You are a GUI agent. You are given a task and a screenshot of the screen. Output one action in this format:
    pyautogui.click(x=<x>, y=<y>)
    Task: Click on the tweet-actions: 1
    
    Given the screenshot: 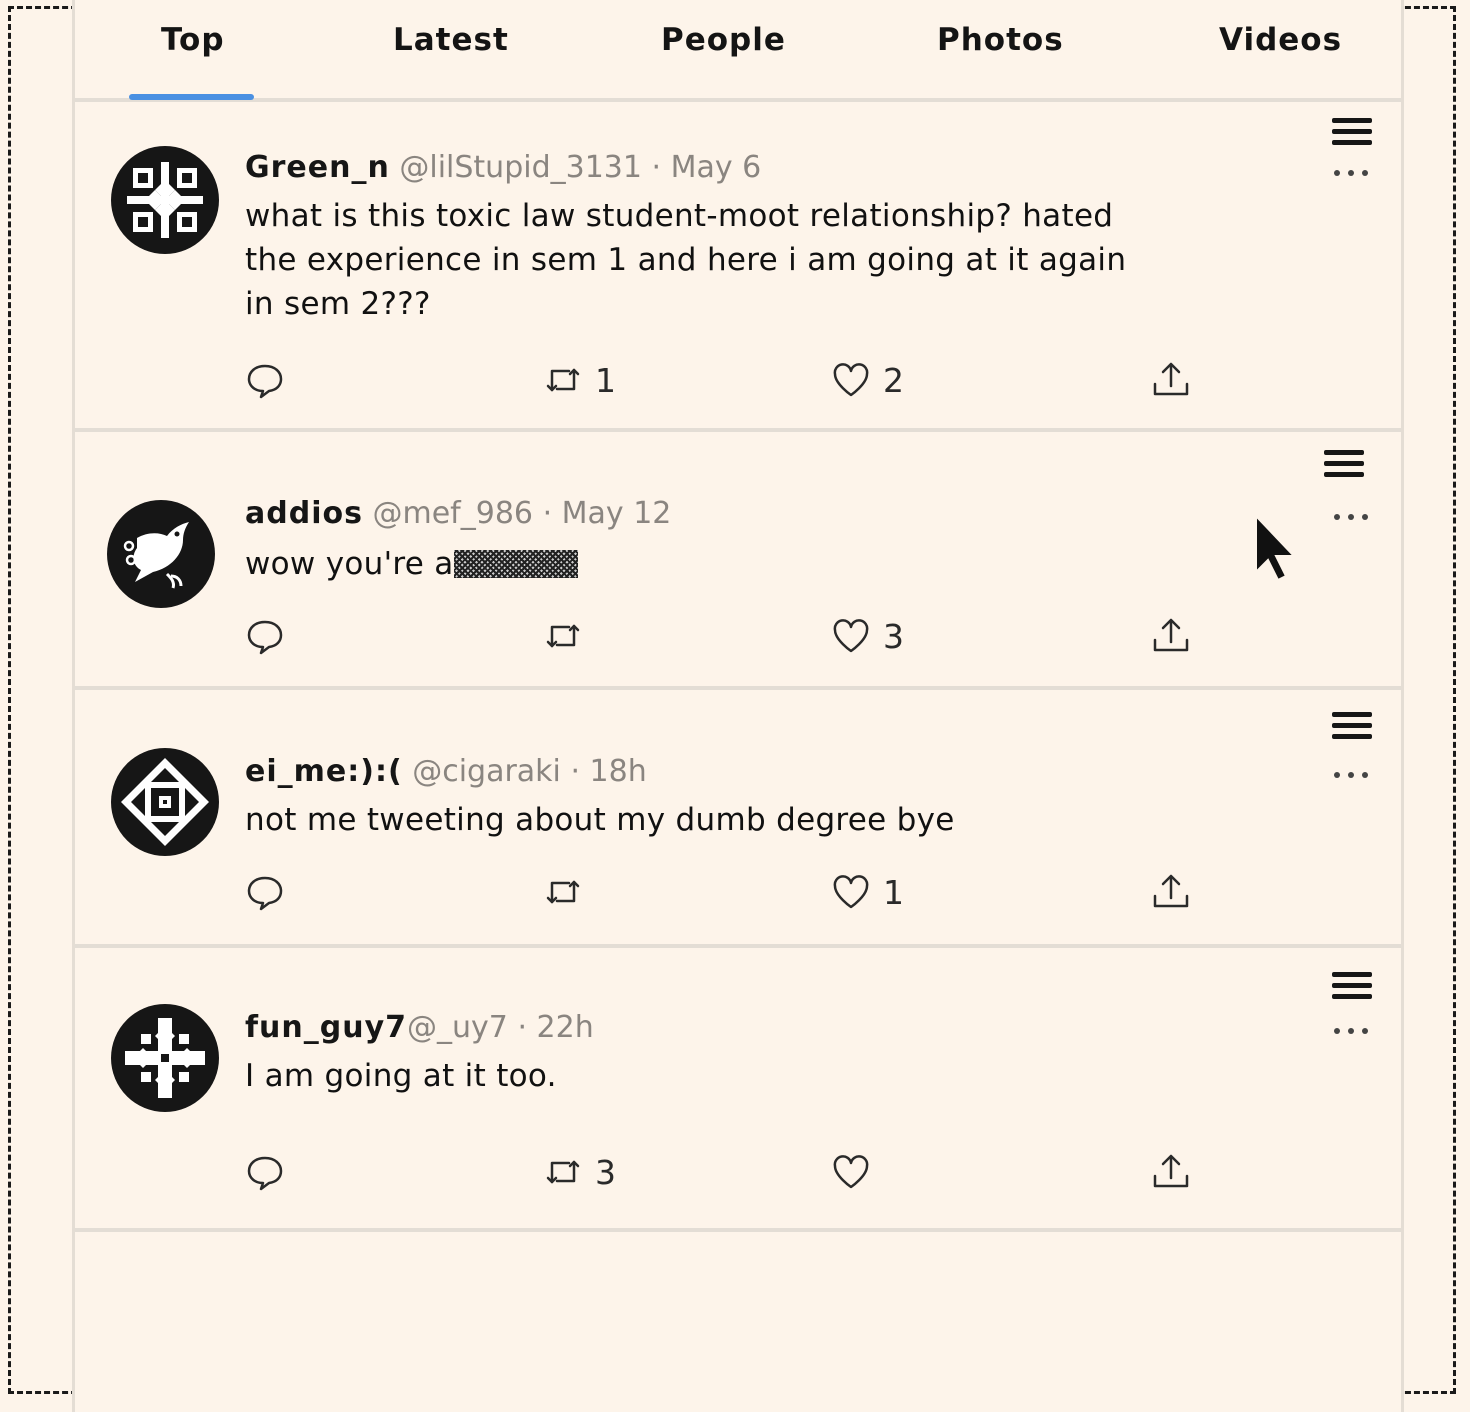 What is the action you would take?
    pyautogui.click(x=738, y=892)
    